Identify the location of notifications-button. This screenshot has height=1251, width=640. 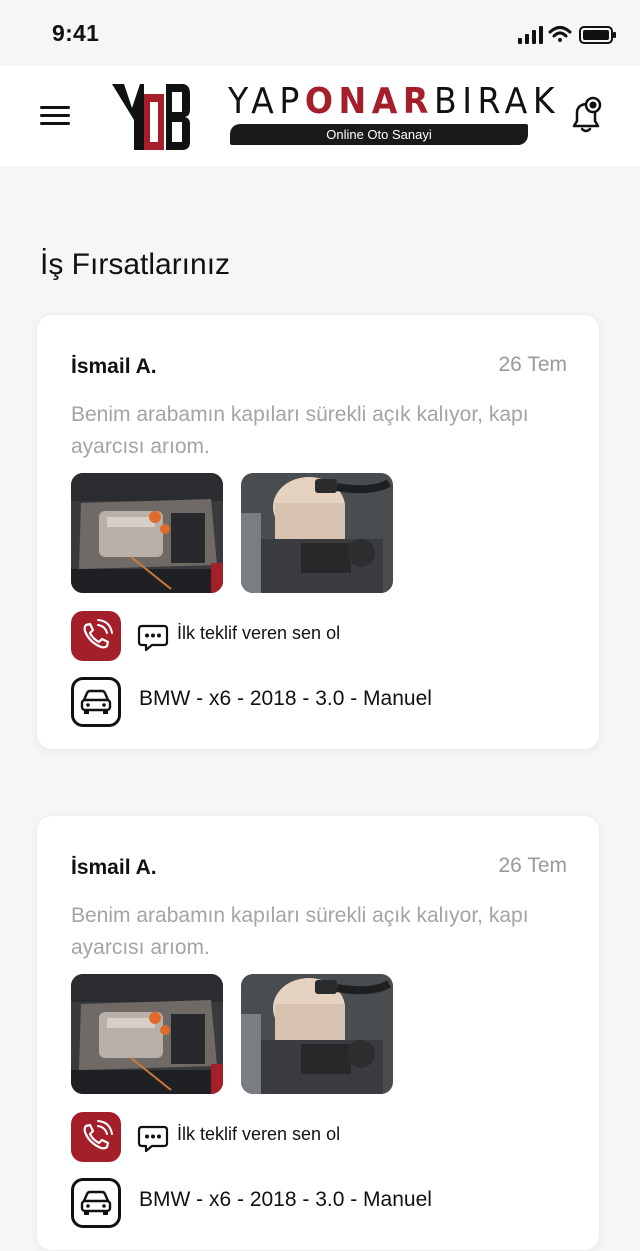
(586, 116).